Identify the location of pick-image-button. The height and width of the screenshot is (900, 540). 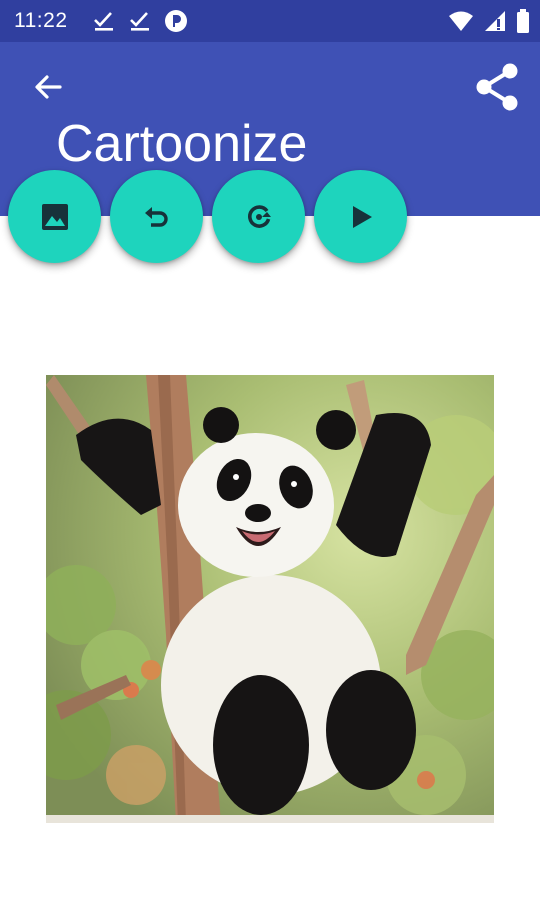
(54, 216).